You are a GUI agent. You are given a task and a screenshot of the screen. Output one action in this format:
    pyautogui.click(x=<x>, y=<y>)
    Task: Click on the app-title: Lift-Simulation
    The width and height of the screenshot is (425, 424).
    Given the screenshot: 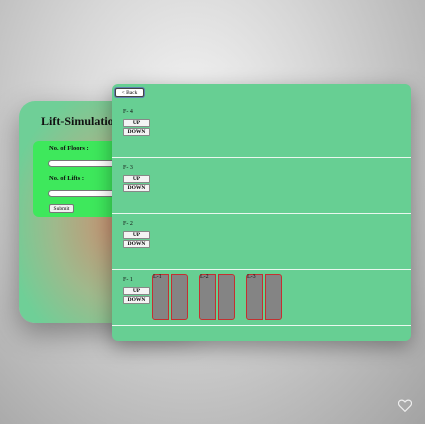 What is the action you would take?
    pyautogui.click(x=81, y=121)
    